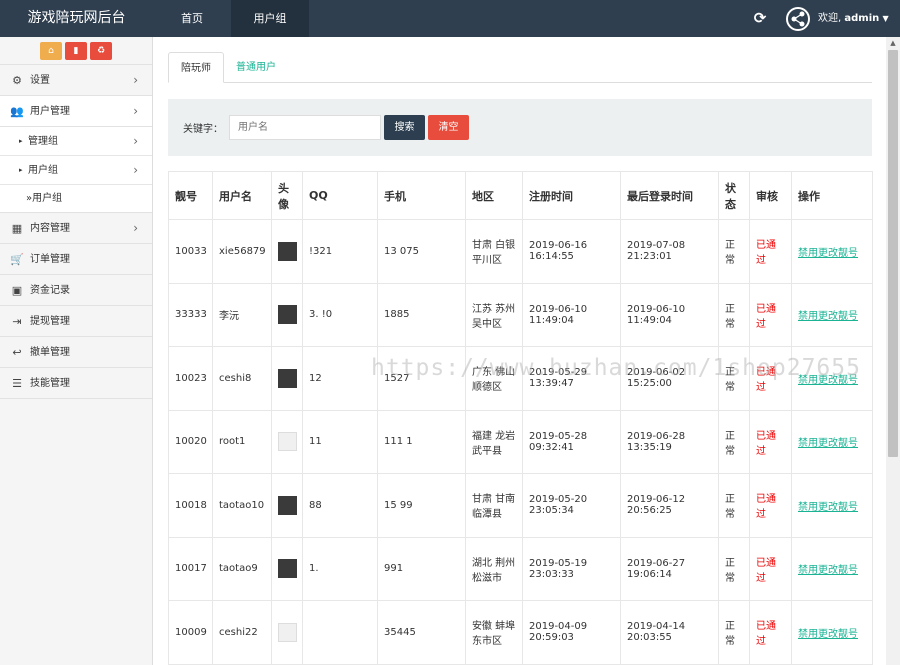  Describe the element at coordinates (421, 441) in the screenshot. I see `cell-phone: 111 1` at that location.